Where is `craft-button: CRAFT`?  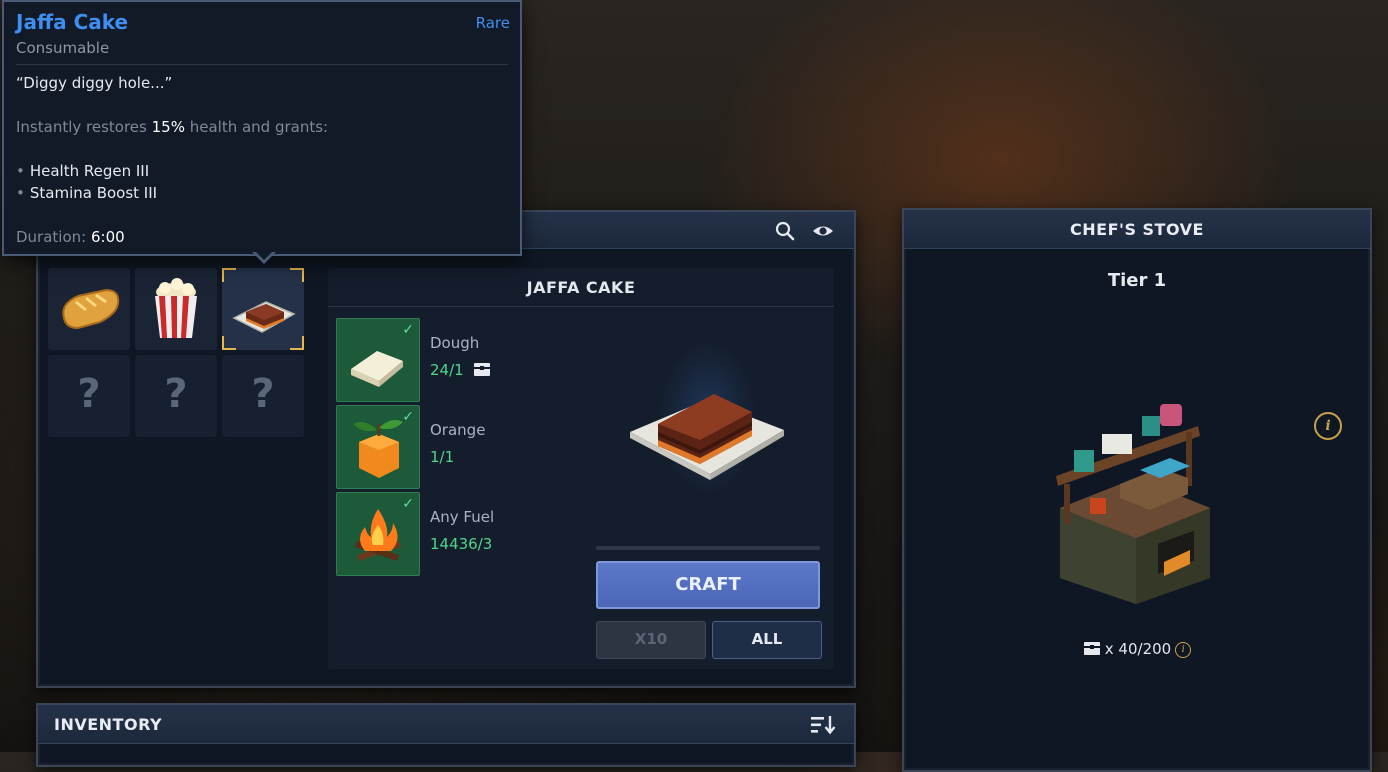 craft-button: CRAFT is located at coordinates (708, 585).